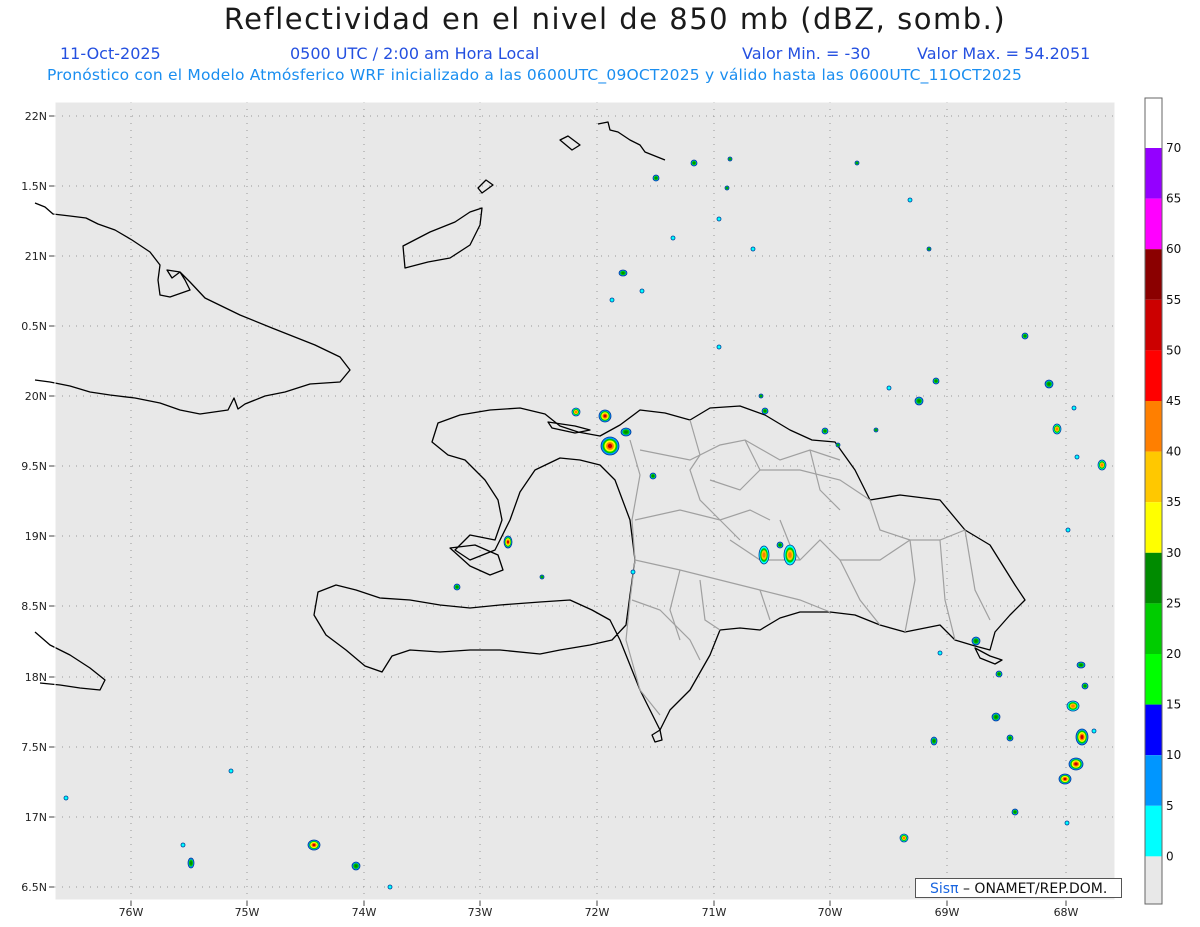 This screenshot has height=927, width=1200. What do you see at coordinates (1163, 522) in the screenshot?
I see `colorbar: 7065605550454035302520151050` at bounding box center [1163, 522].